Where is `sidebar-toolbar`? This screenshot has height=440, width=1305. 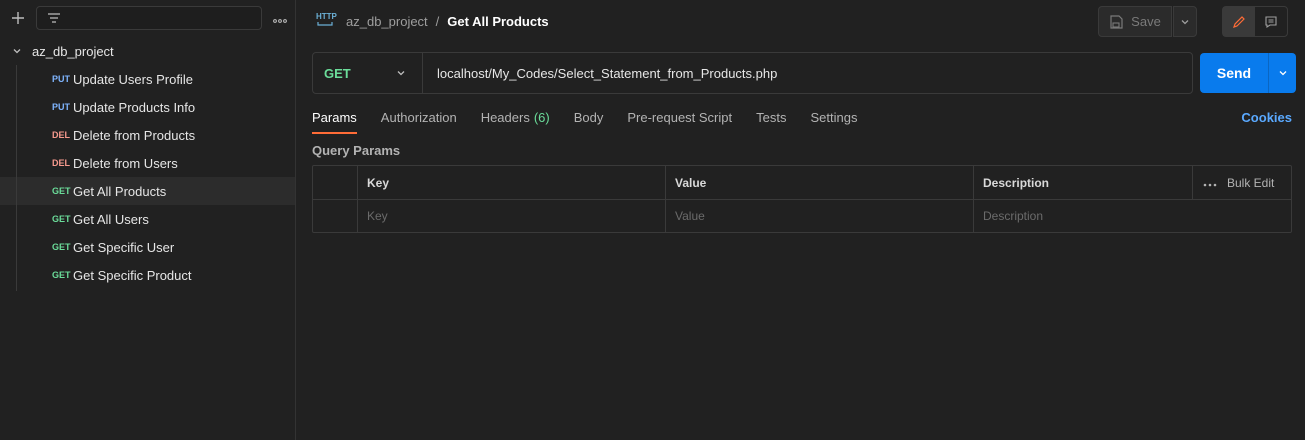
sidebar-toolbar is located at coordinates (147, 18).